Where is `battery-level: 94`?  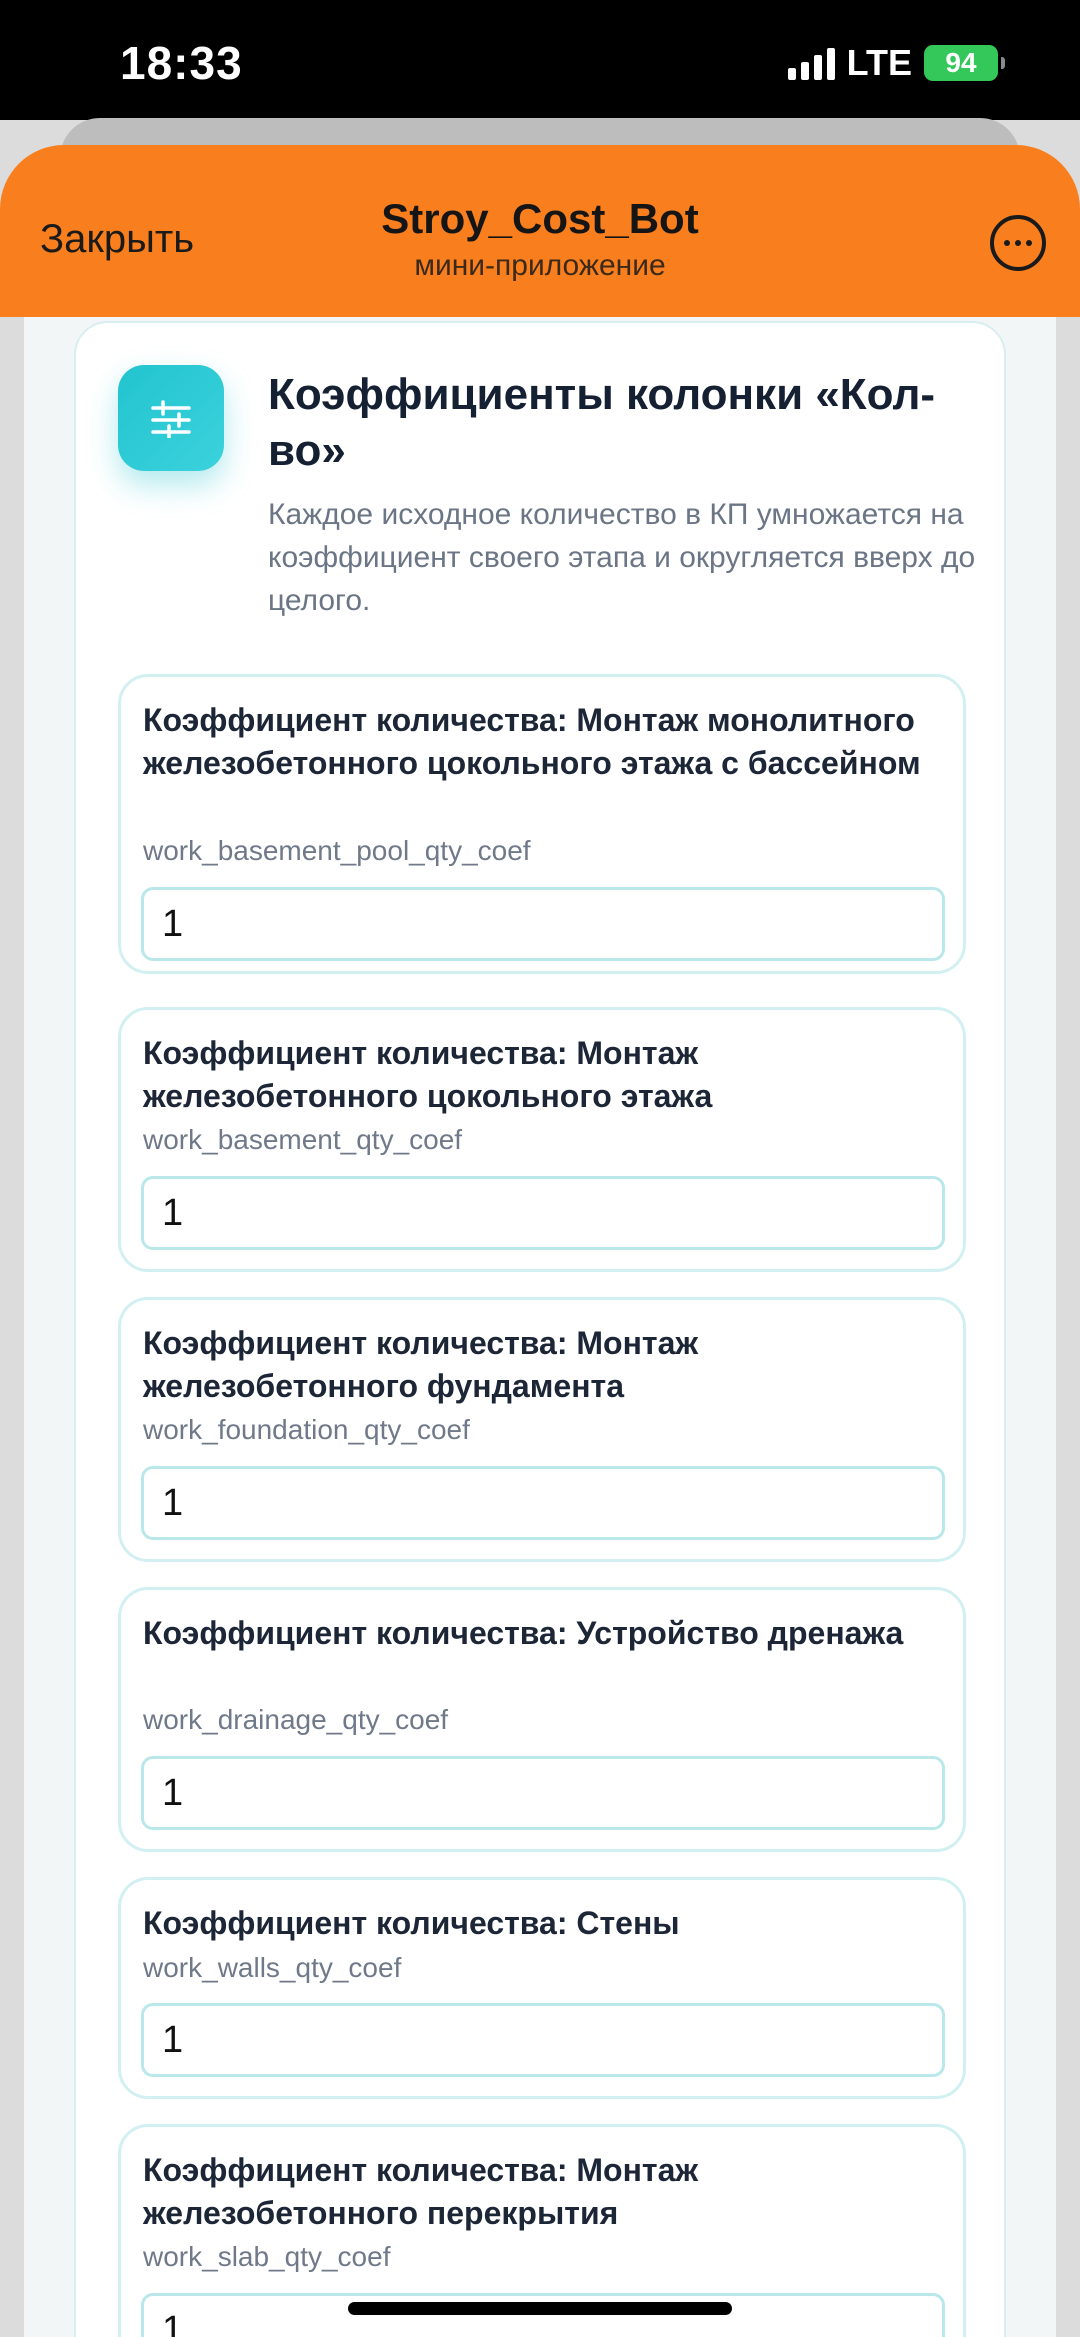
battery-level: 94 is located at coordinates (961, 62).